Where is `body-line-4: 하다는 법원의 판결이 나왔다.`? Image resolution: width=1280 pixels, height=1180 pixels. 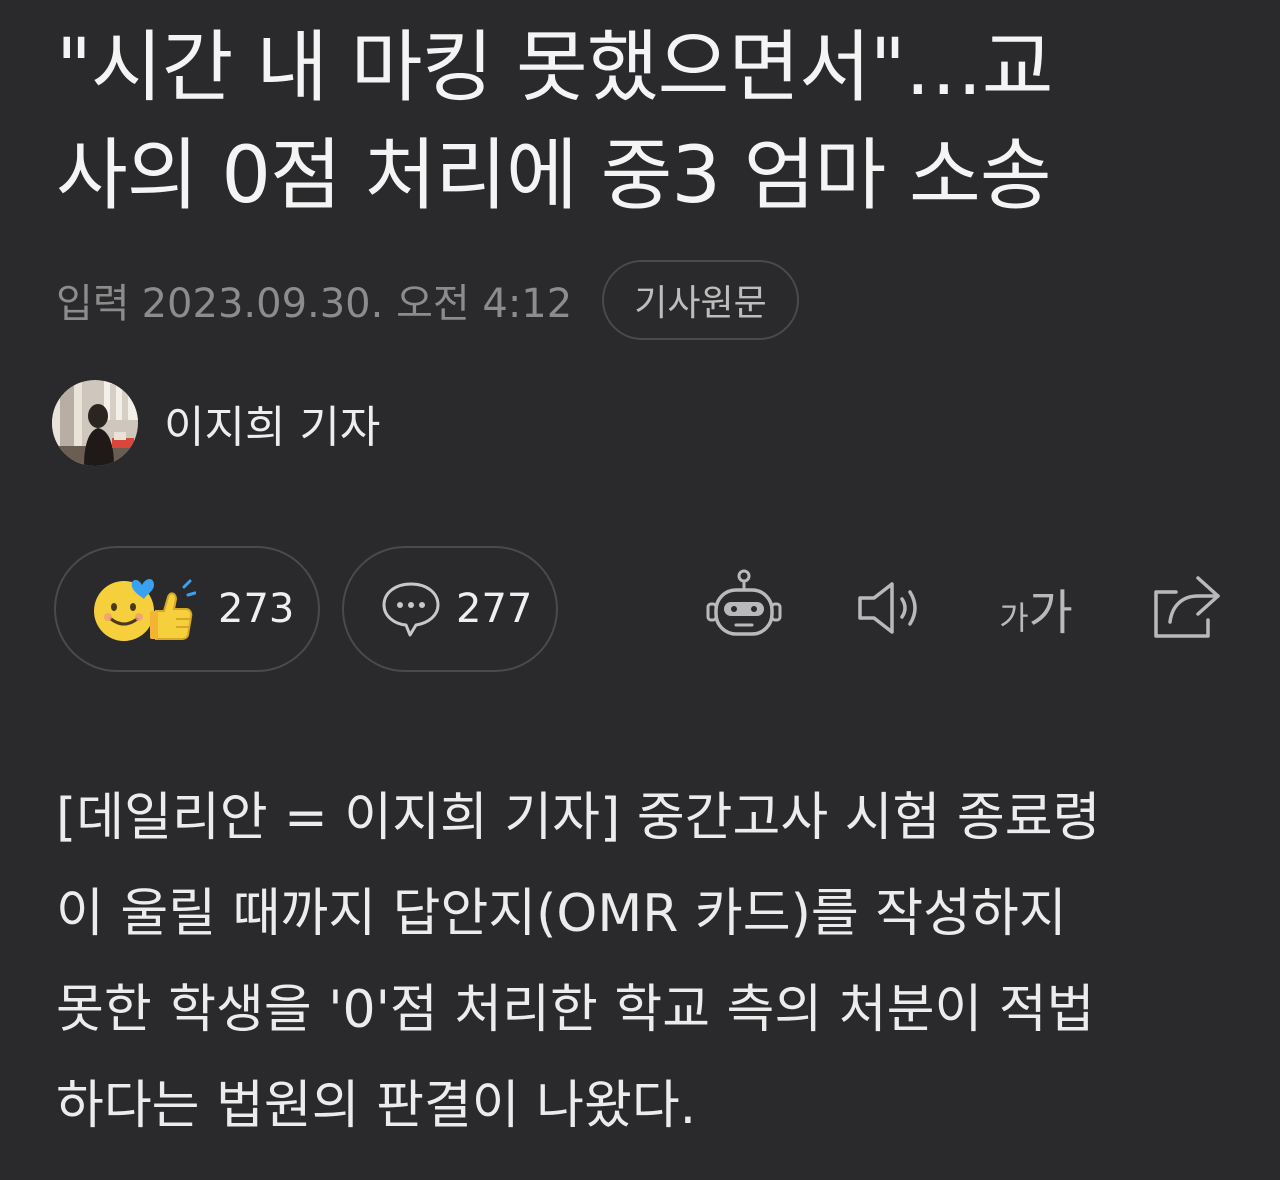
body-line-4: 하다는 법원의 판결이 나왔다. is located at coordinates (376, 1106).